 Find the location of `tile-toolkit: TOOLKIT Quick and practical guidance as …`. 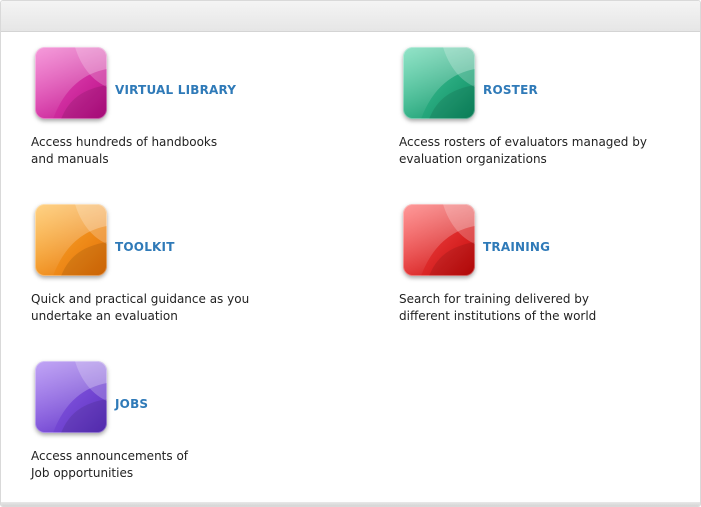

tile-toolkit: TOOLKIT Quick and practical guidance as … is located at coordinates (191, 263).